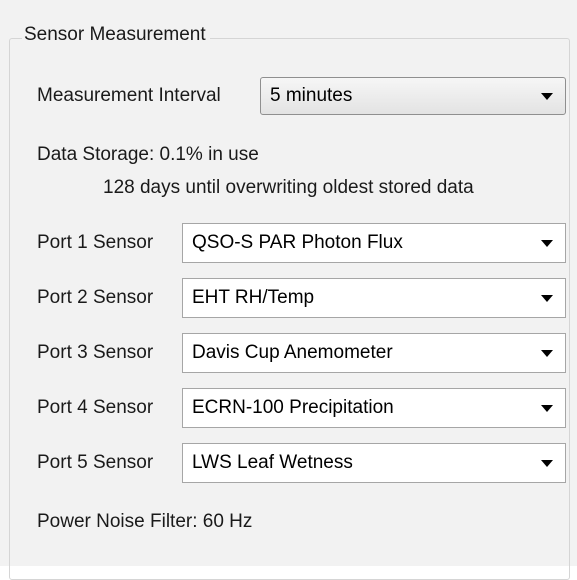 The height and width of the screenshot is (580, 577). Describe the element at coordinates (272, 462) in the screenshot. I see `port-5-sensor-value: LWS Leaf Wetness` at that location.